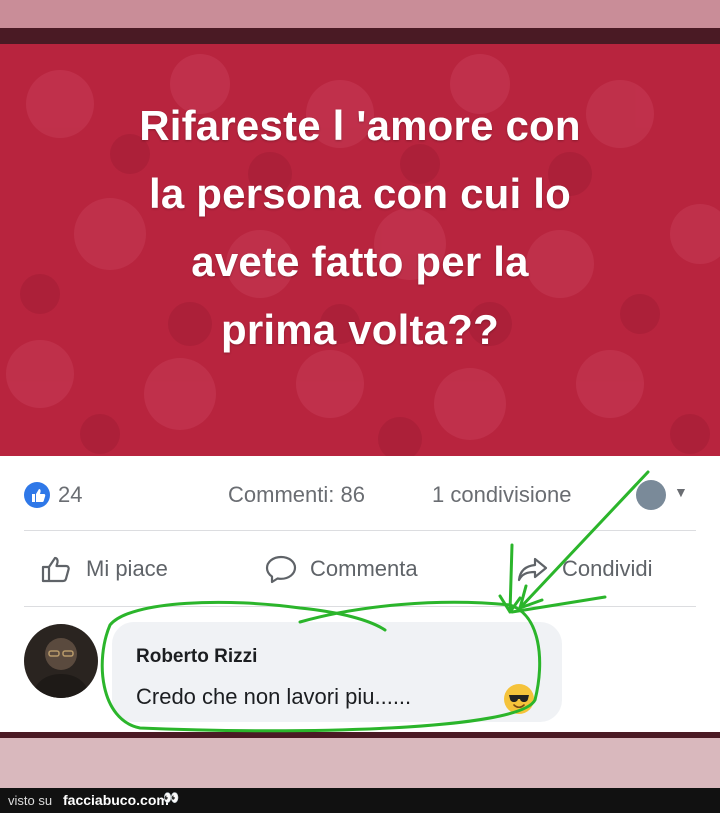 The width and height of the screenshot is (720, 813). Describe the element at coordinates (681, 492) in the screenshot. I see `caret-down-icon: ▼` at that location.